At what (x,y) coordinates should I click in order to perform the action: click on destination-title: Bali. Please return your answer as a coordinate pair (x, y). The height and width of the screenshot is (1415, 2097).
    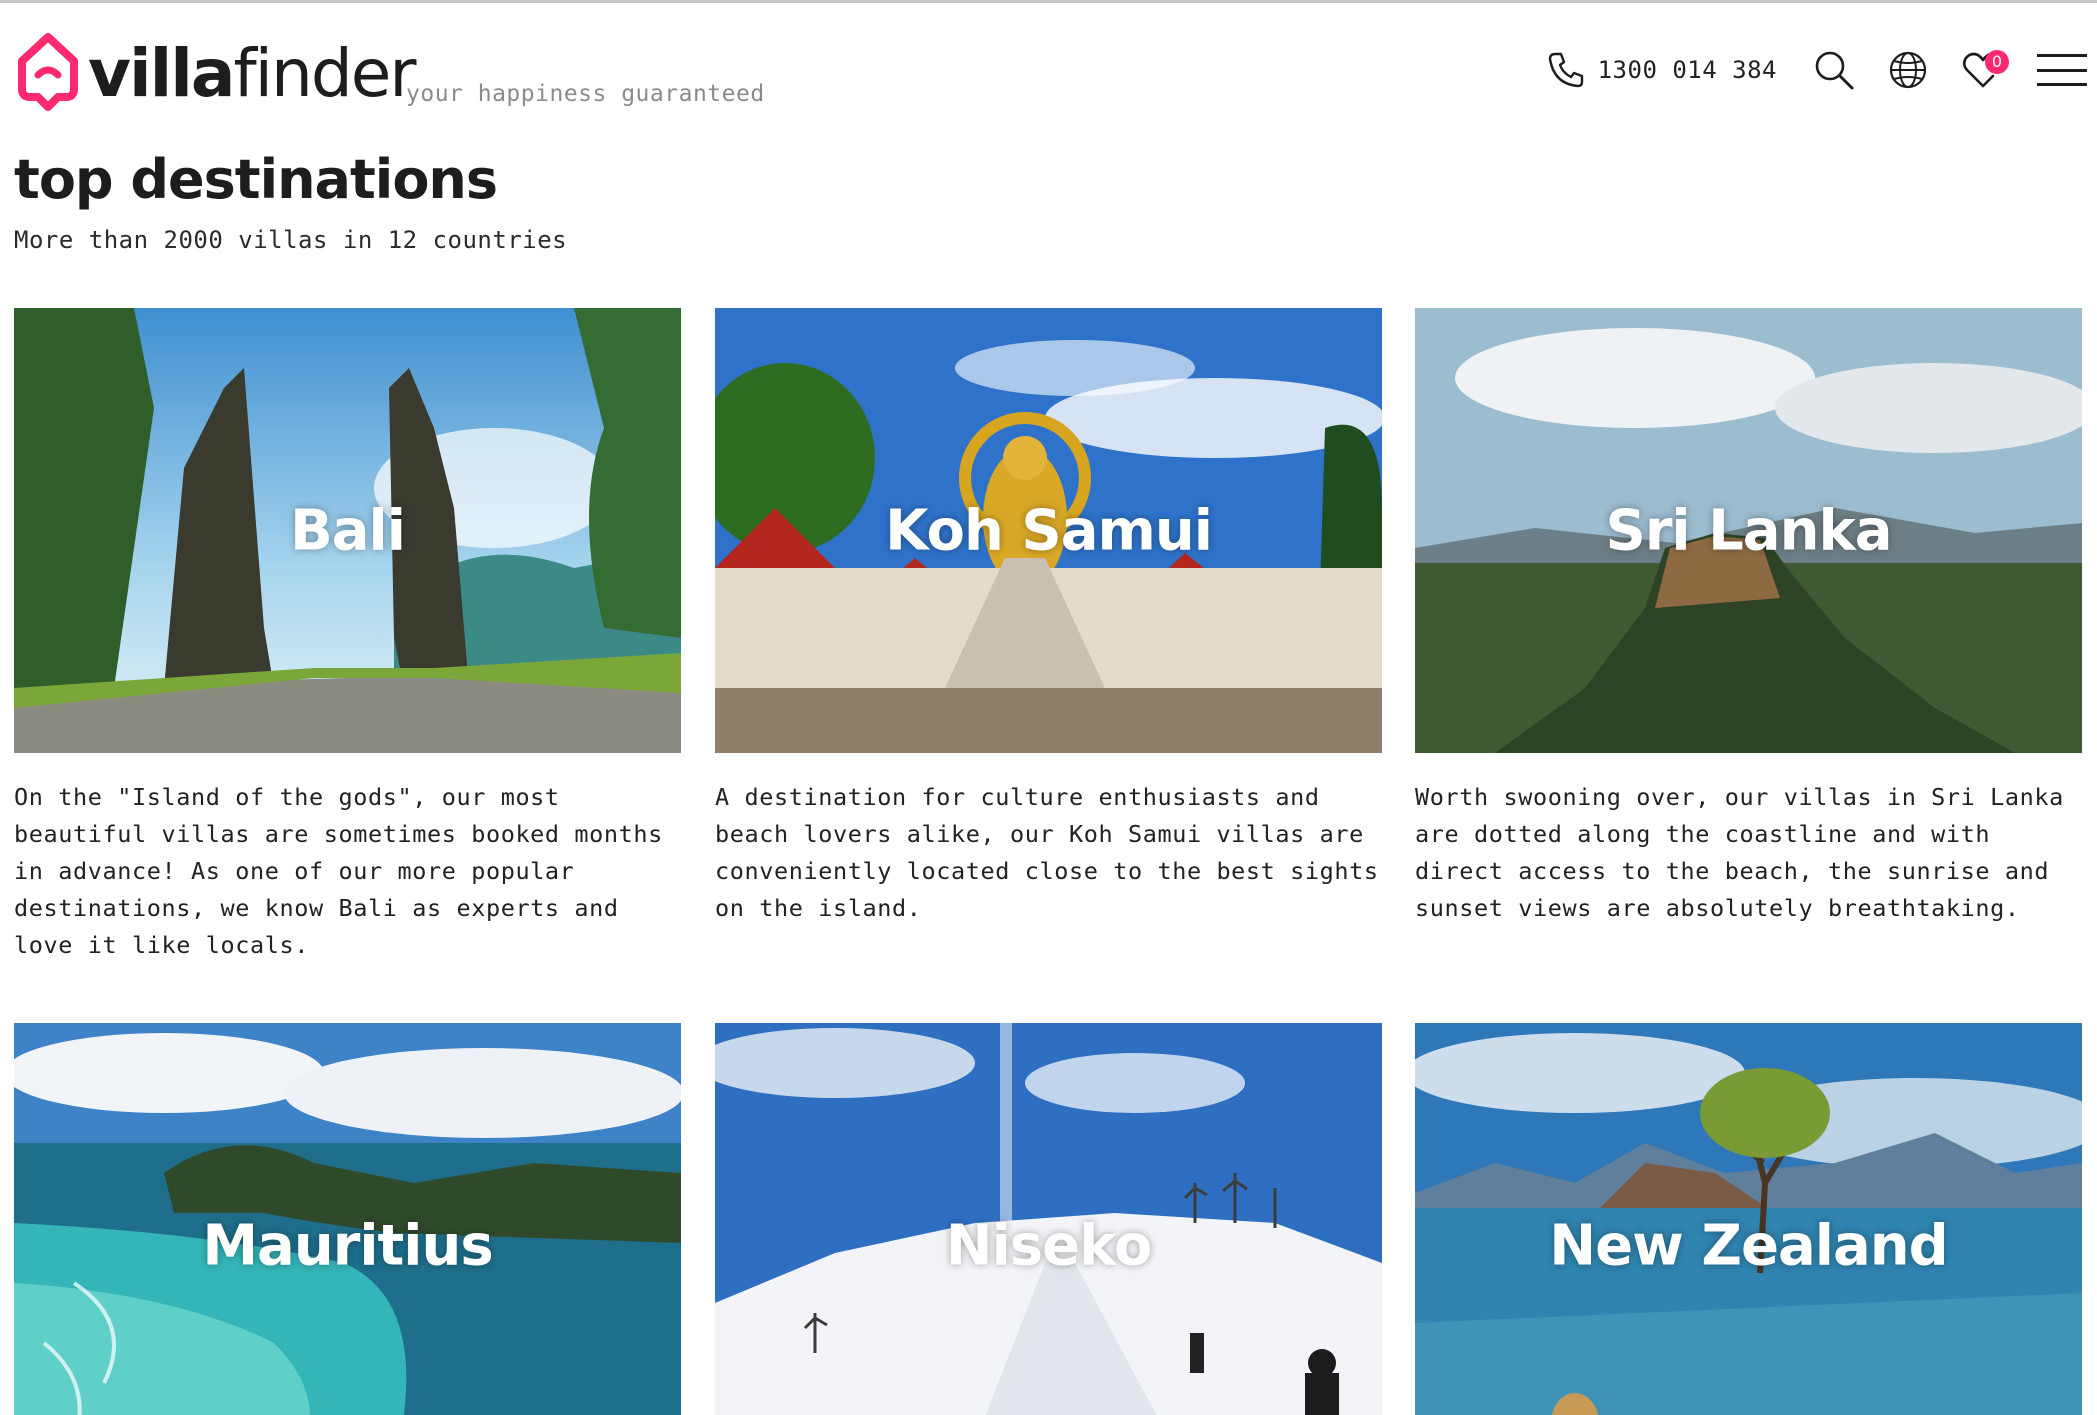
    Looking at the image, I should click on (348, 530).